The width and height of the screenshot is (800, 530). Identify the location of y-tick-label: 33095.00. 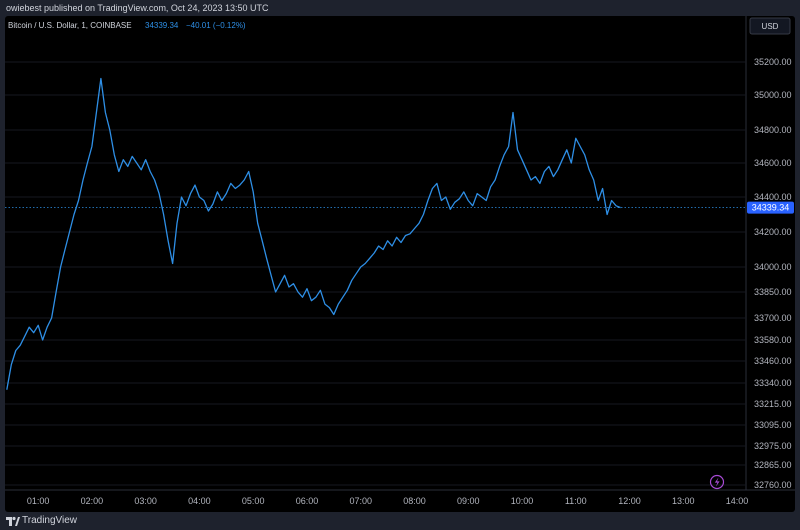
(773, 425).